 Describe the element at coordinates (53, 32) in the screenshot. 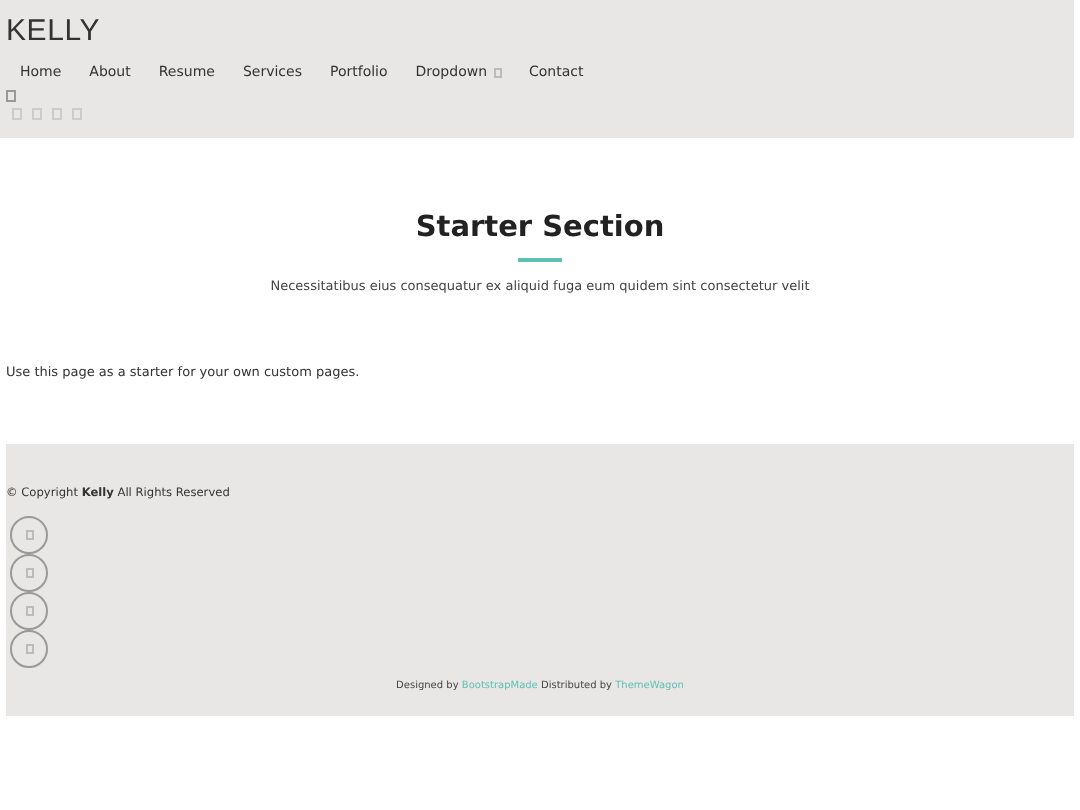

I see `site-logo: KELLY` at that location.